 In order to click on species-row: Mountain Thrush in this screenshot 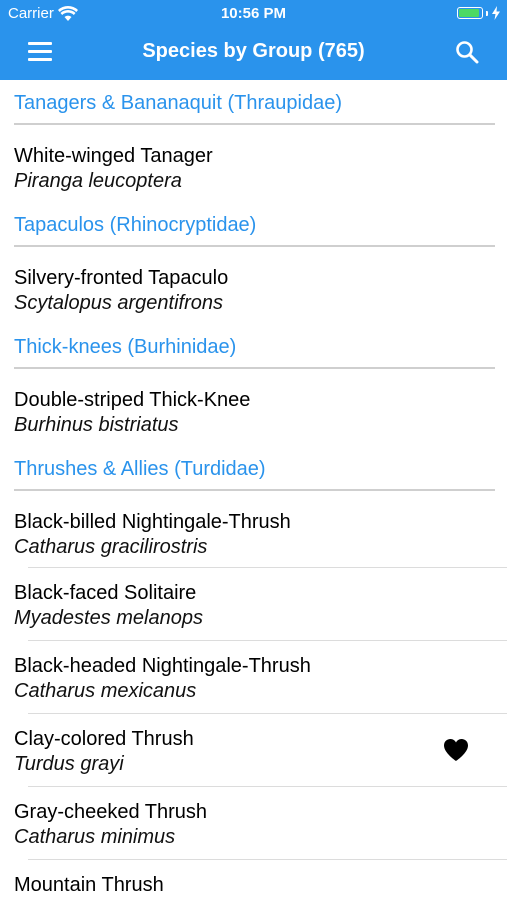, I will do `click(253, 880)`.